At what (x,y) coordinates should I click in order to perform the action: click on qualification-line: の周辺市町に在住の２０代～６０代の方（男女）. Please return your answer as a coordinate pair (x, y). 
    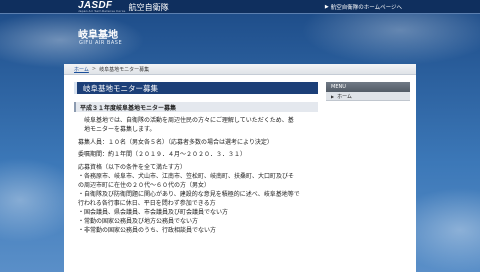
    Looking at the image, I should click on (144, 185).